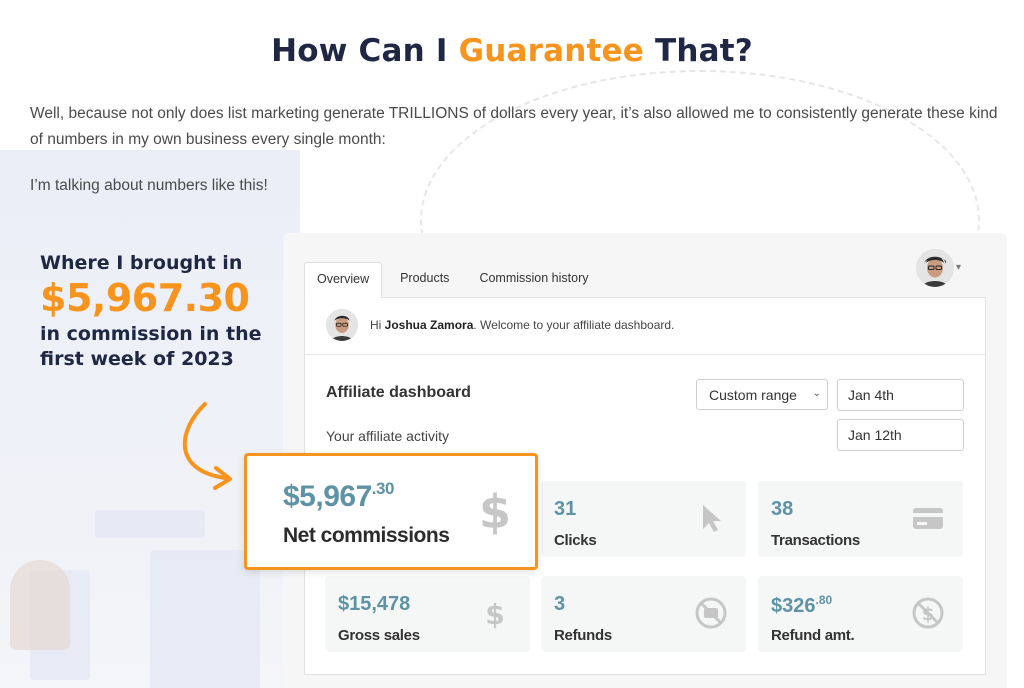 The image size is (1024, 688). Describe the element at coordinates (387, 436) in the screenshot. I see `dashboard-subtitle: Your affiliate activity` at that location.